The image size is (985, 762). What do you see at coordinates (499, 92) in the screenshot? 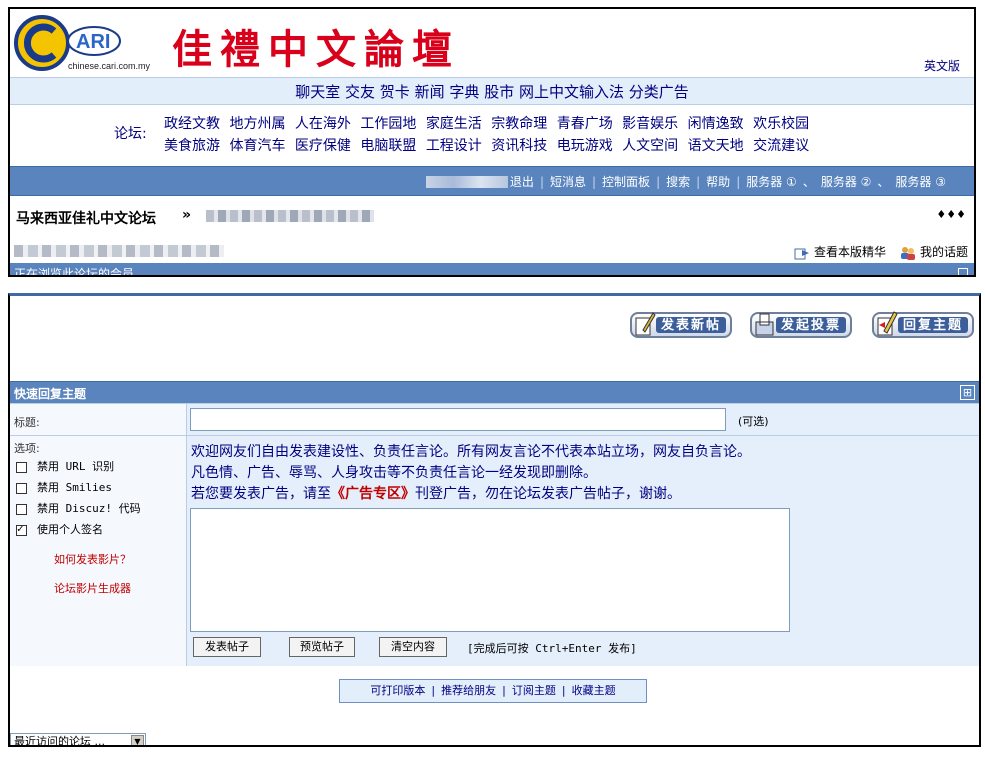
I see `service-stocks-link: 股市` at bounding box center [499, 92].